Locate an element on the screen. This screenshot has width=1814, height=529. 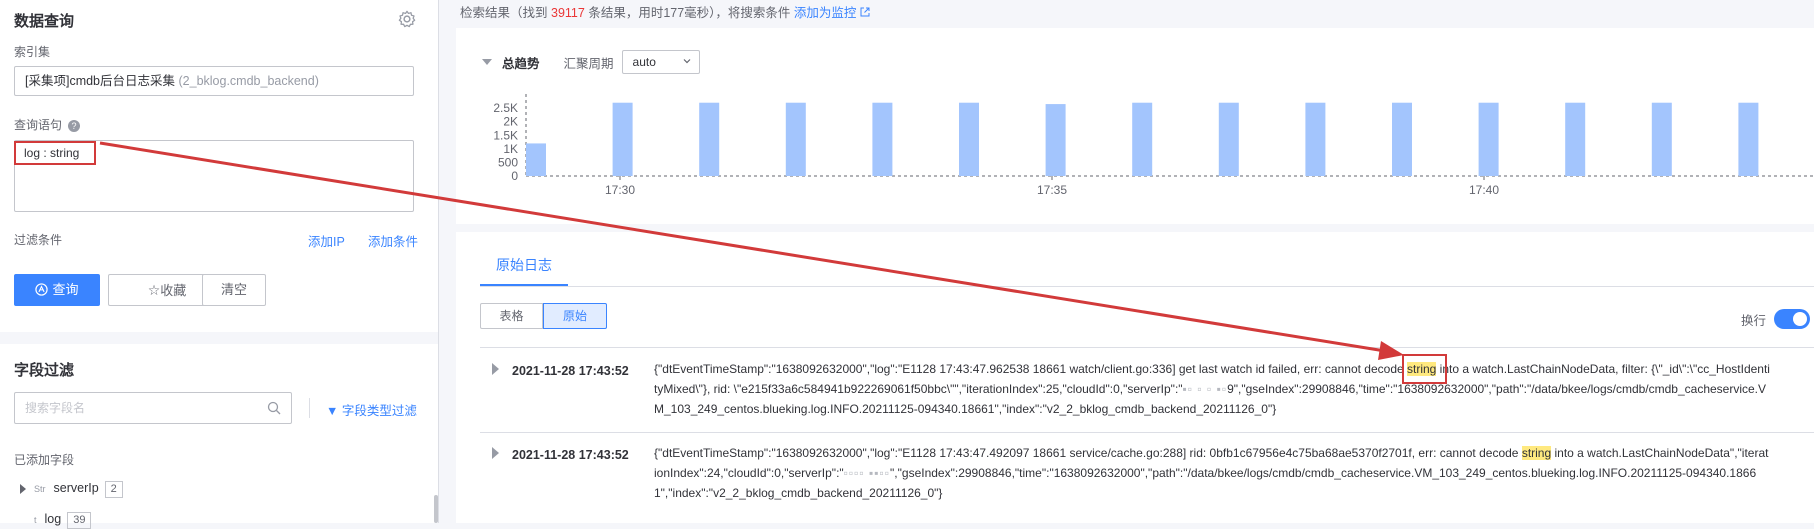
add-monitor-link: 添加为监控 is located at coordinates (832, 13).